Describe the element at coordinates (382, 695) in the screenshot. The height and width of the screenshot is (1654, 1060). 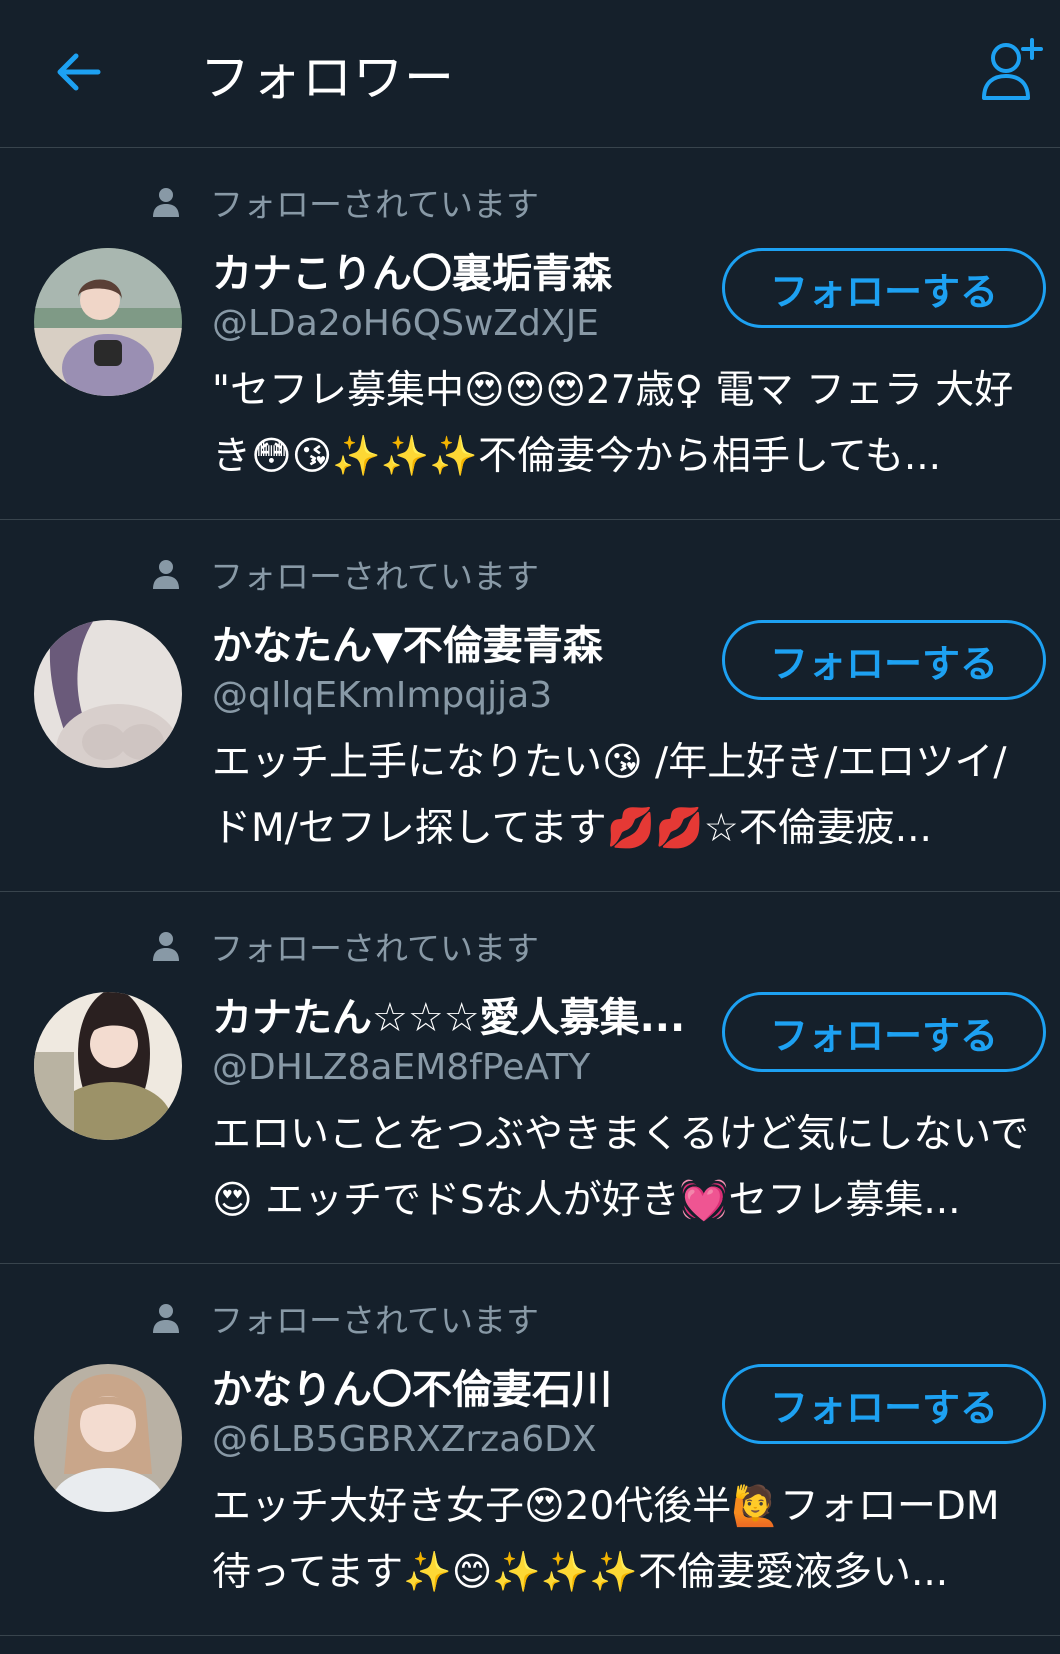
I see `user-handle: @qIlqEKmImpqjja3` at that location.